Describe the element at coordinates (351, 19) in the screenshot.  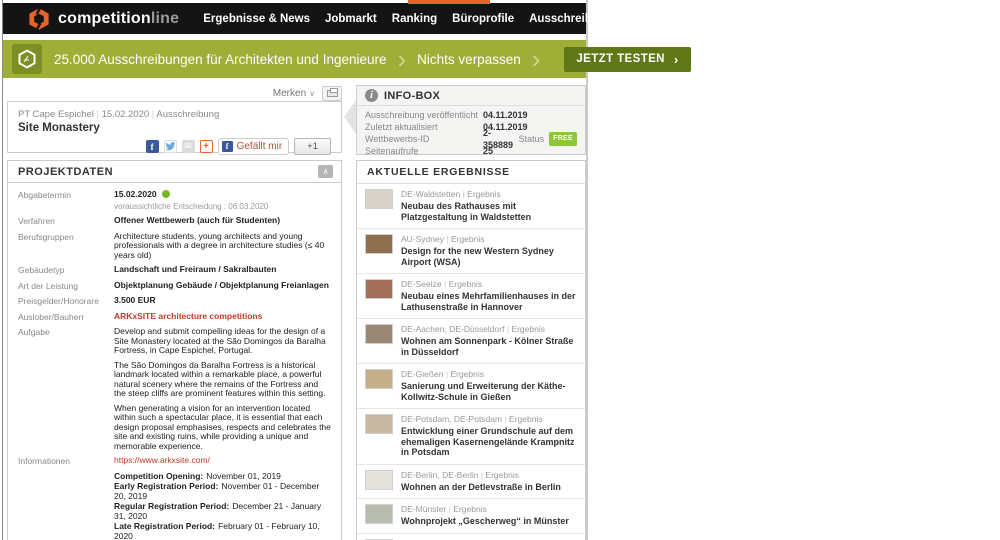
I see `nav-item-jobmarkt: Jobmarkt` at that location.